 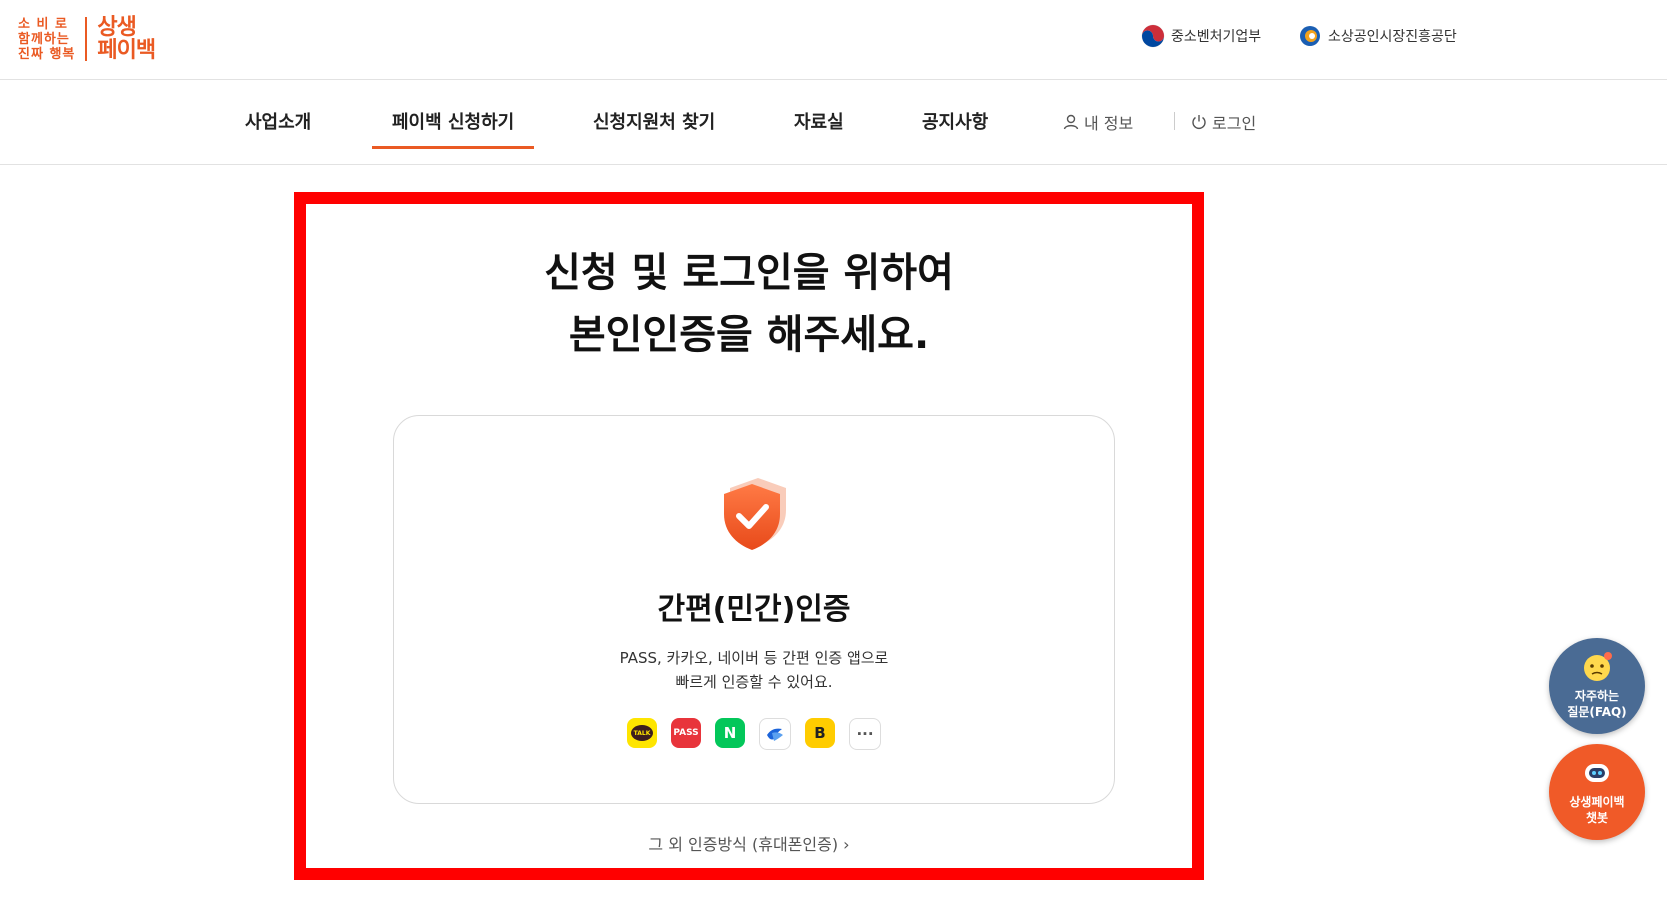 What do you see at coordinates (749, 304) in the screenshot?
I see `page-title: 신청 및 로그인을 위하여 본인인증을 해주세요.` at bounding box center [749, 304].